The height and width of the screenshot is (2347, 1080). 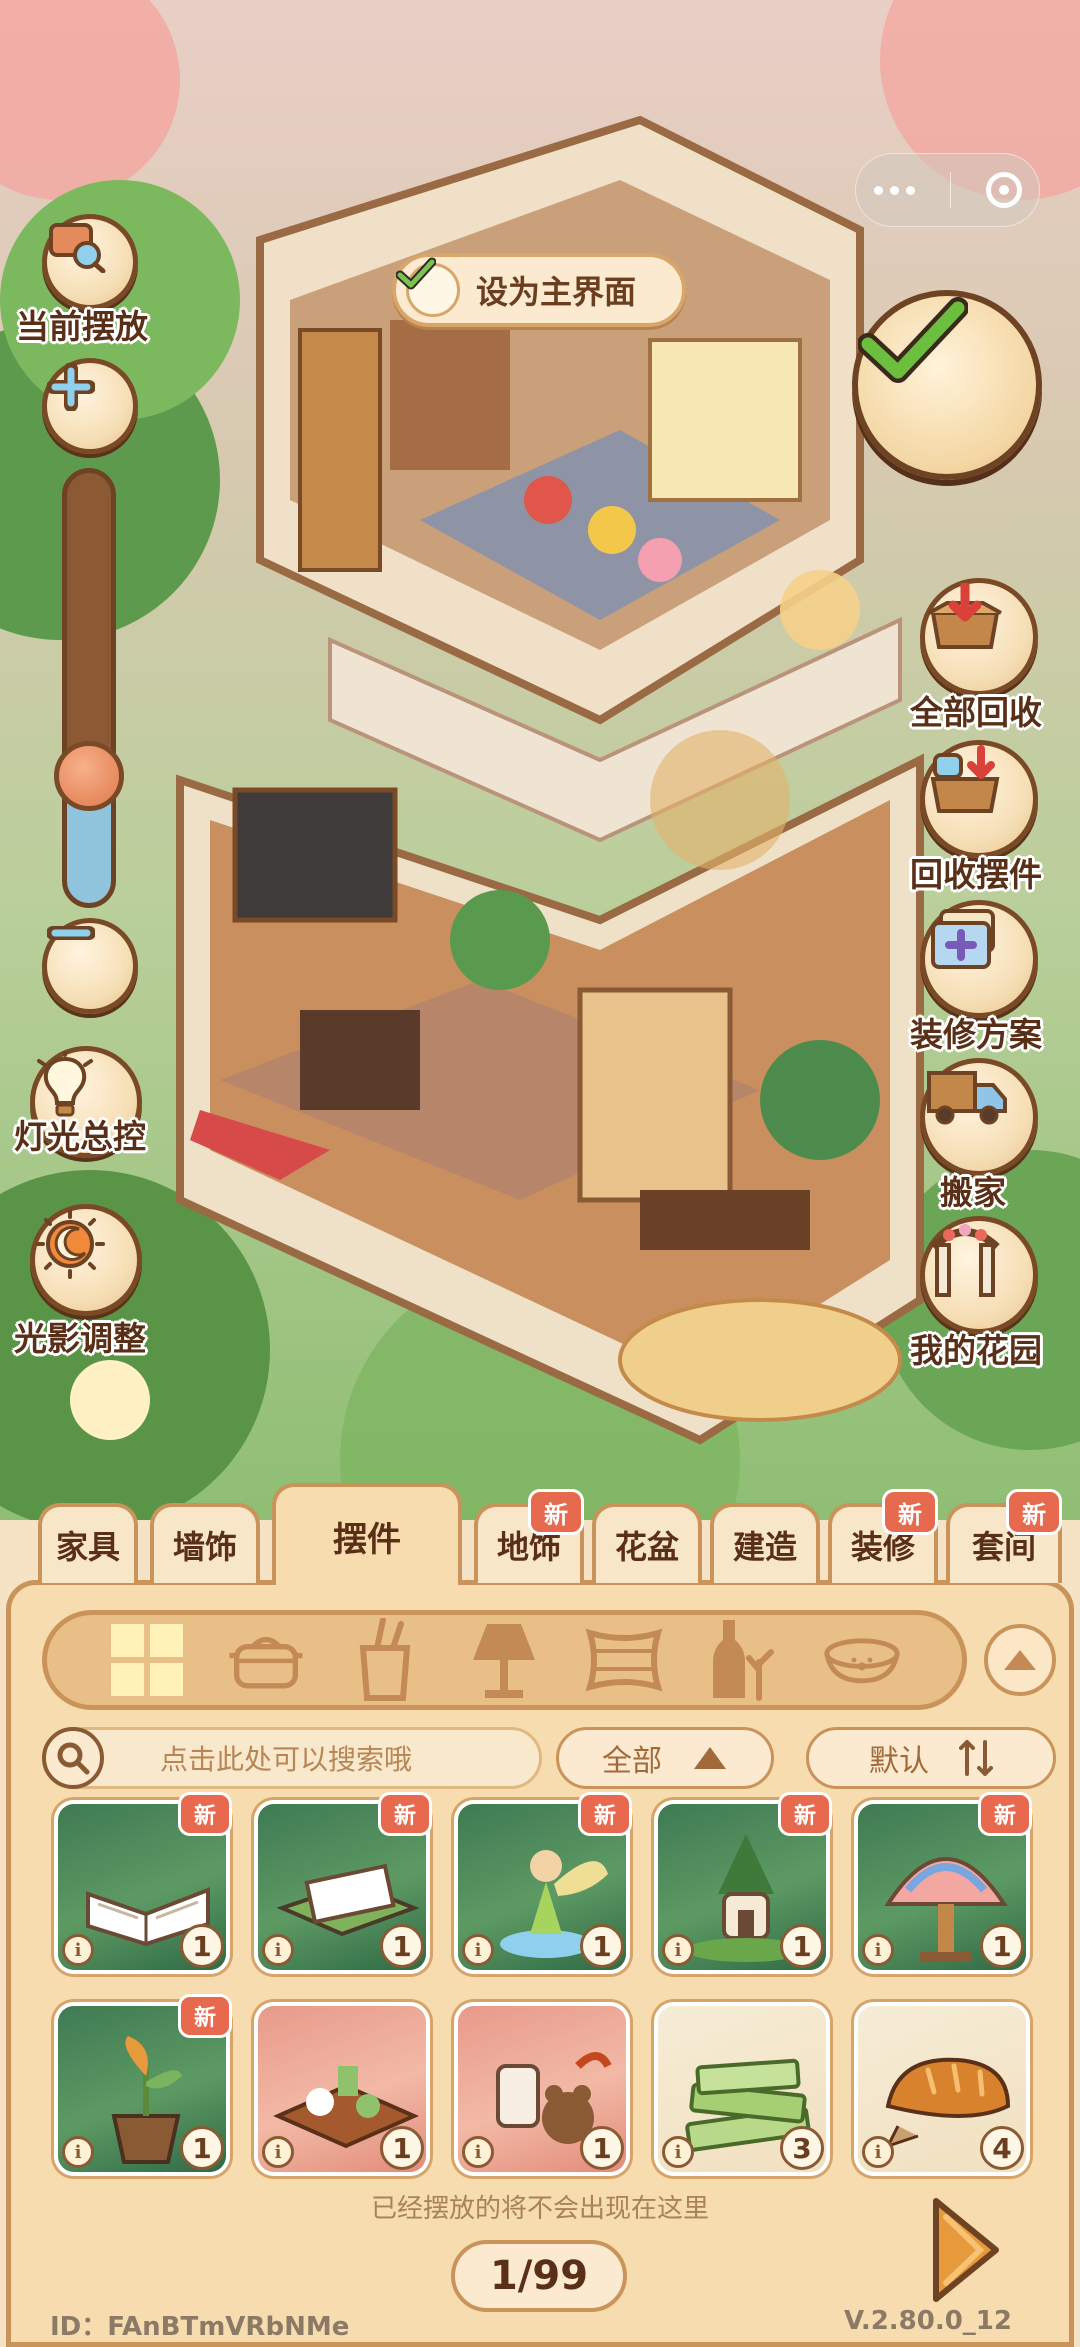 I want to click on zoom-slider-knob, so click(x=89, y=776).